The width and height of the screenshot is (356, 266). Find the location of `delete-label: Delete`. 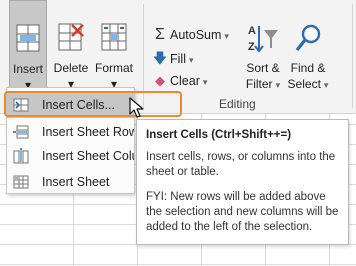

delete-label: Delete is located at coordinates (71, 68).